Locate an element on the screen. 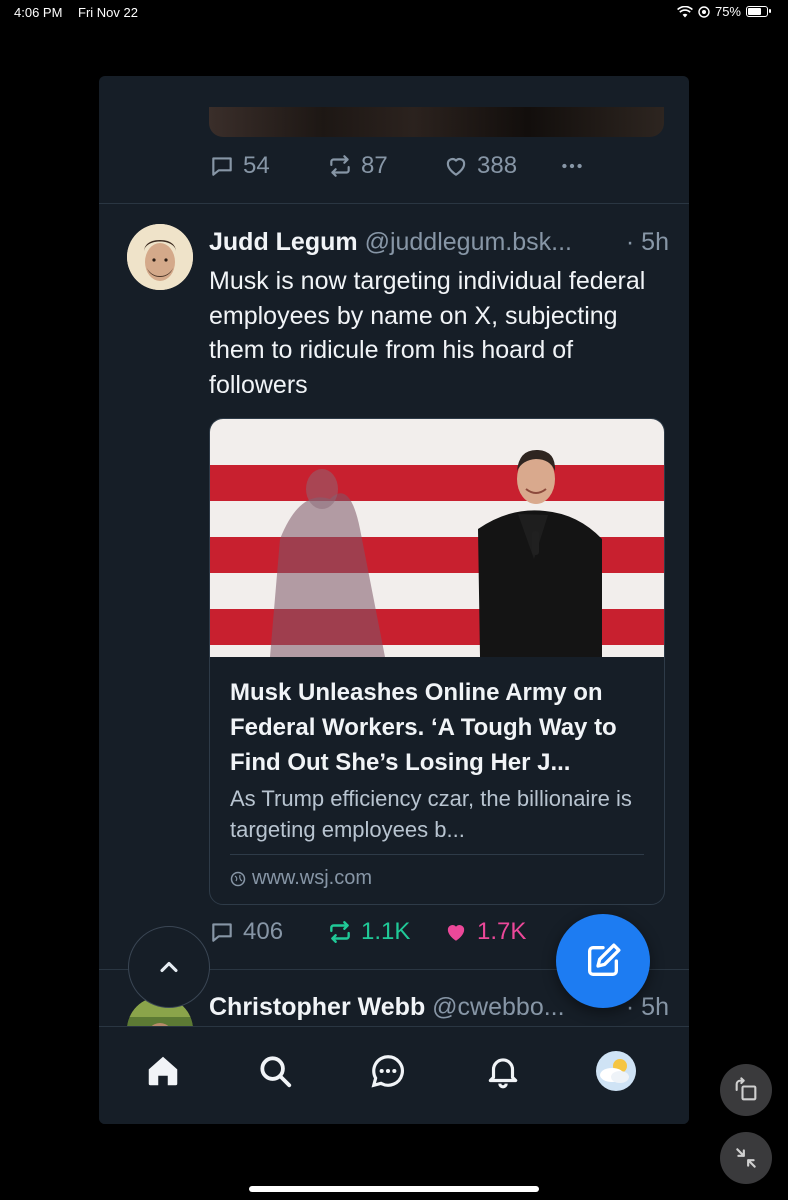 The height and width of the screenshot is (1200, 788). tab-profile is located at coordinates (616, 1071).